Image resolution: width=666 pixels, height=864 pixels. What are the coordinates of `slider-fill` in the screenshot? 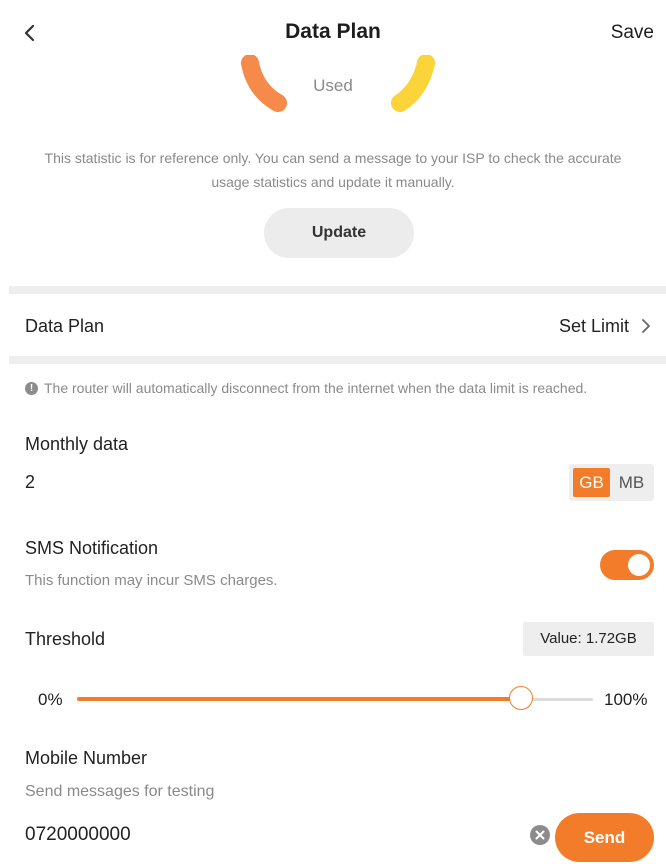 It's located at (299, 699).